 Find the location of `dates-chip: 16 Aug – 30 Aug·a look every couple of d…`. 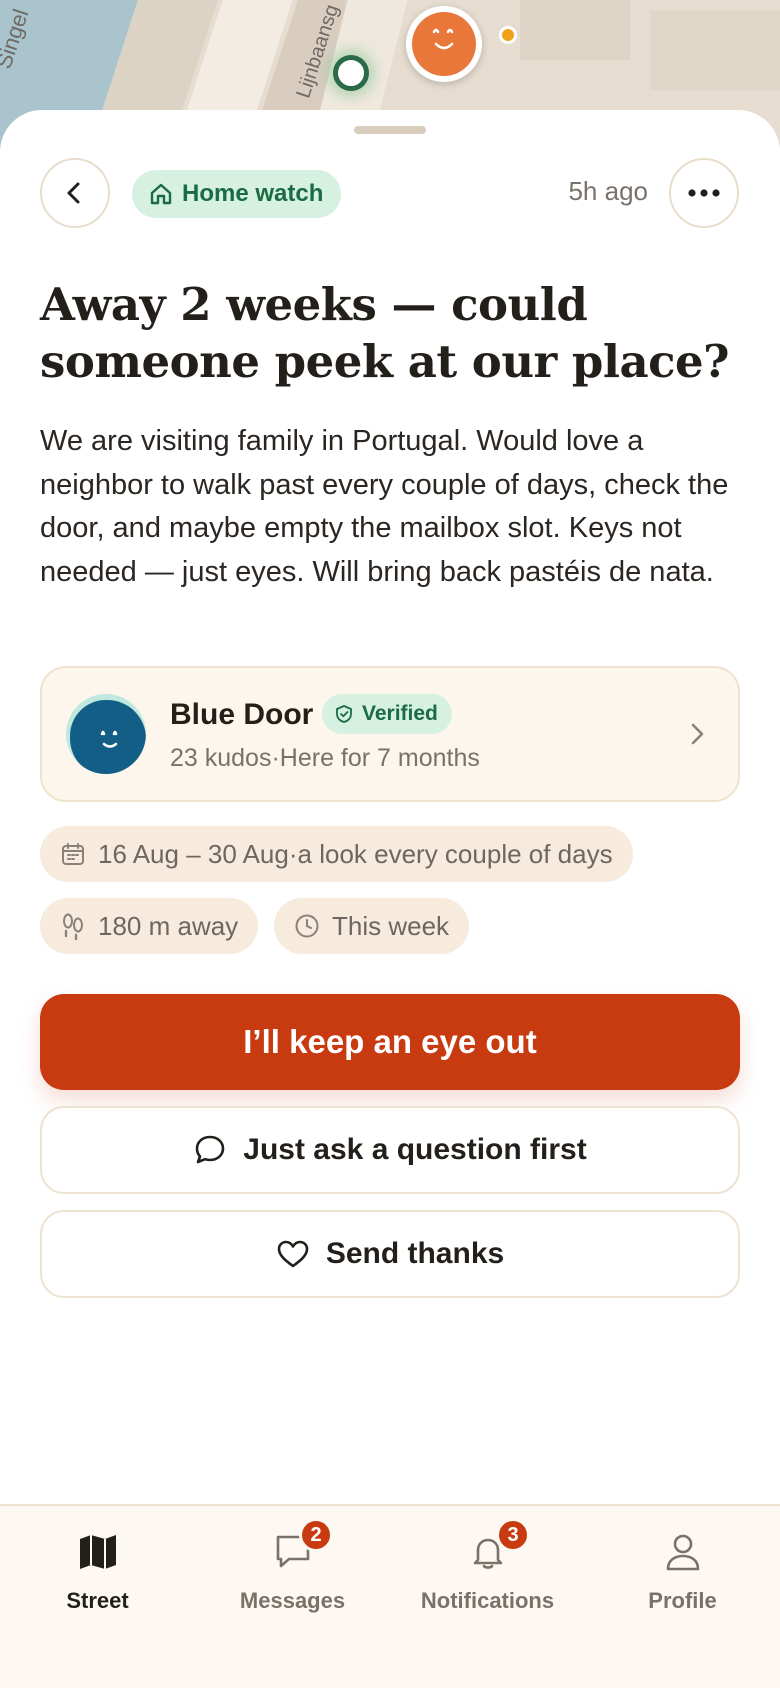

dates-chip: 16 Aug – 30 Aug·a look every couple of d… is located at coordinates (336, 854).